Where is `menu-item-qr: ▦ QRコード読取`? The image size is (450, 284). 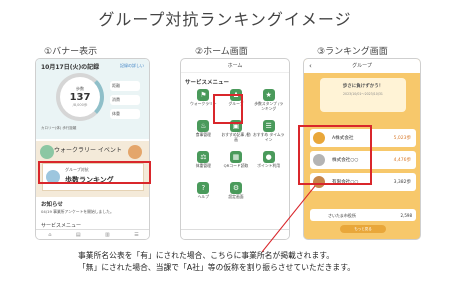 menu-item-qr: ▦ QRコード読取 is located at coordinates (236, 163).